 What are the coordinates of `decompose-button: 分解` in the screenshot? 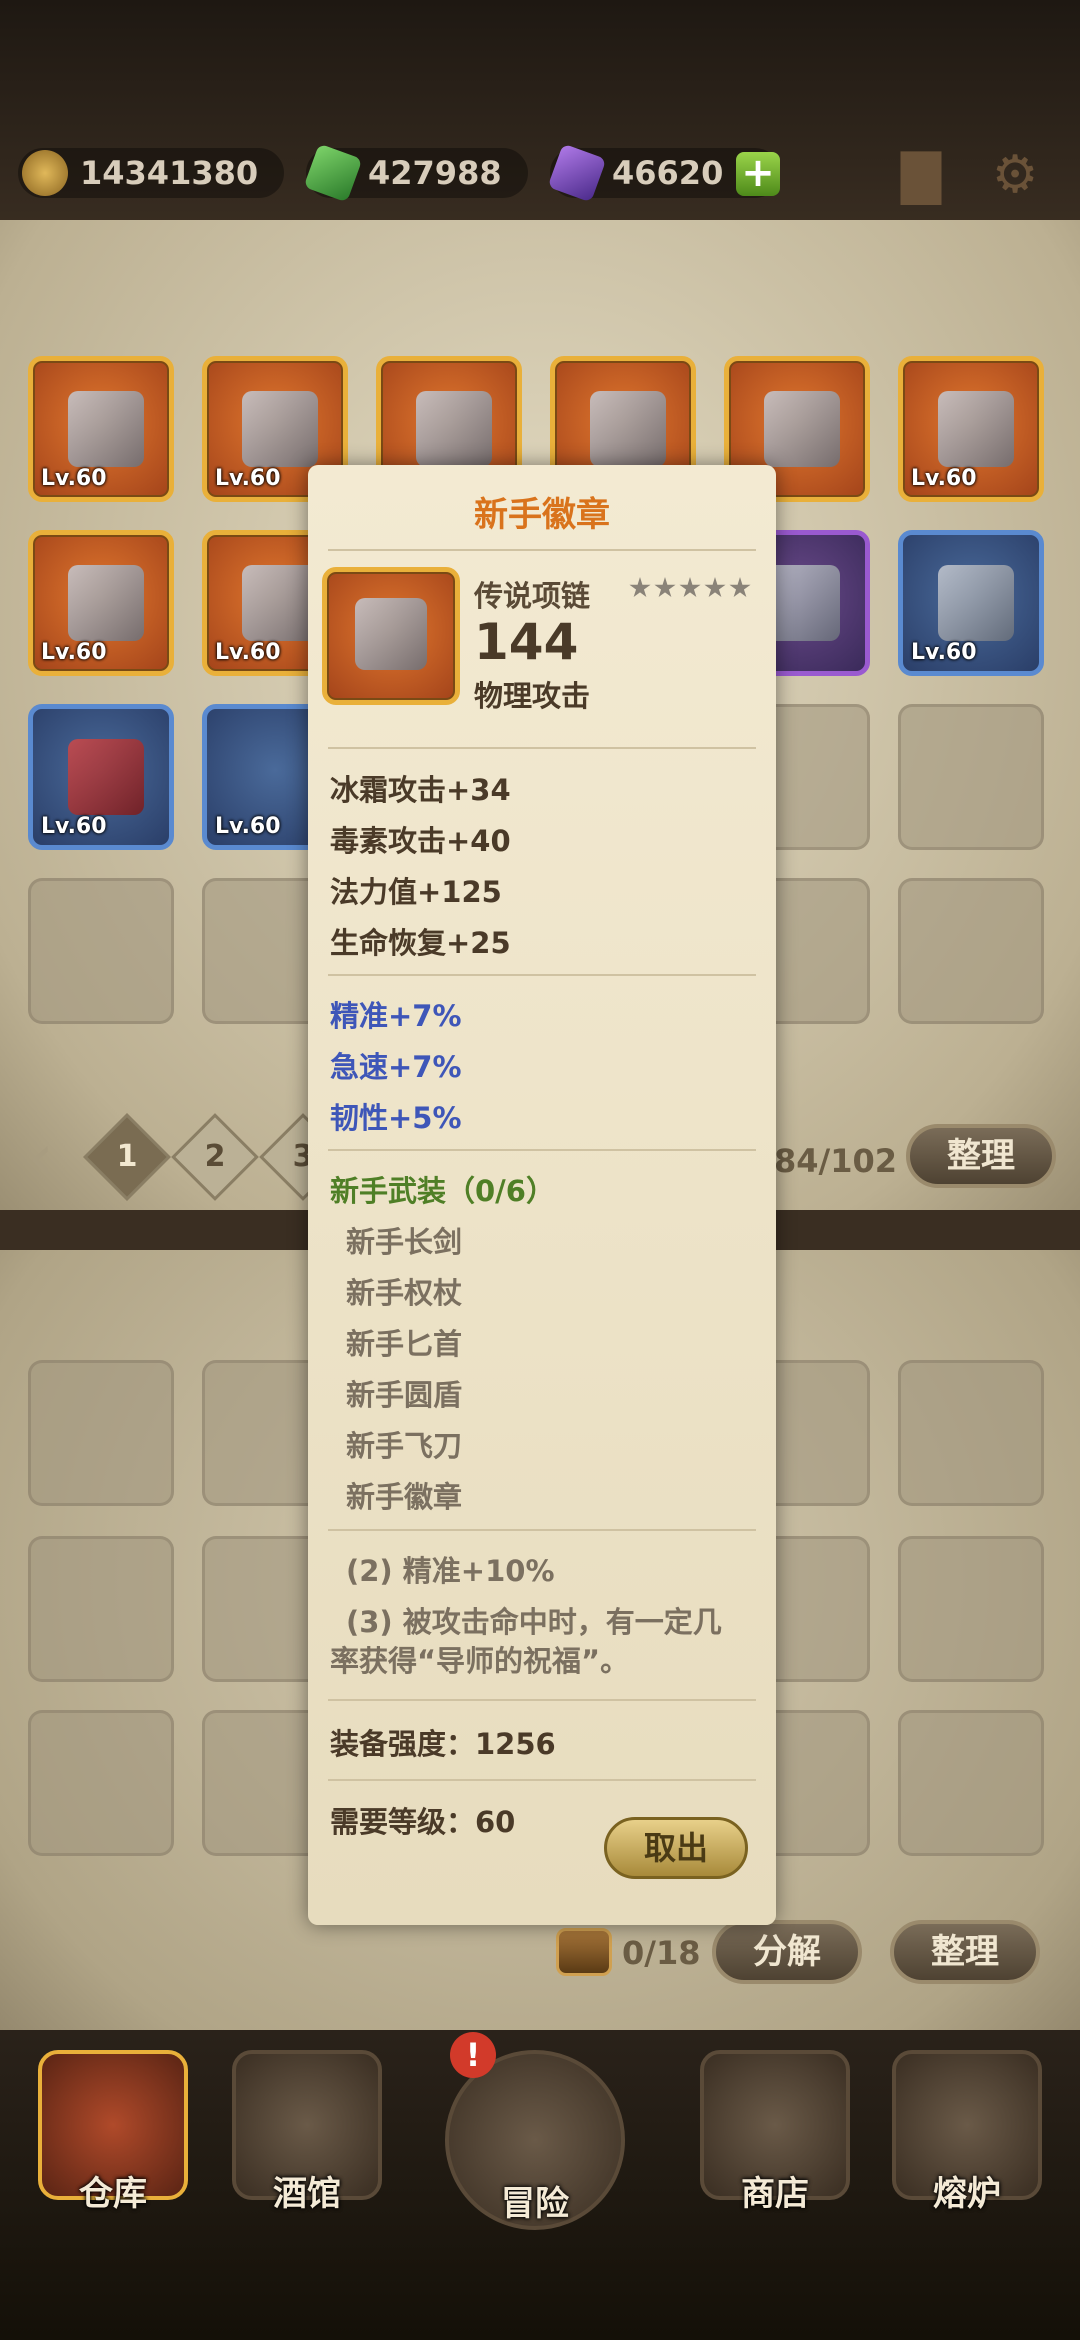 It's located at (787, 1952).